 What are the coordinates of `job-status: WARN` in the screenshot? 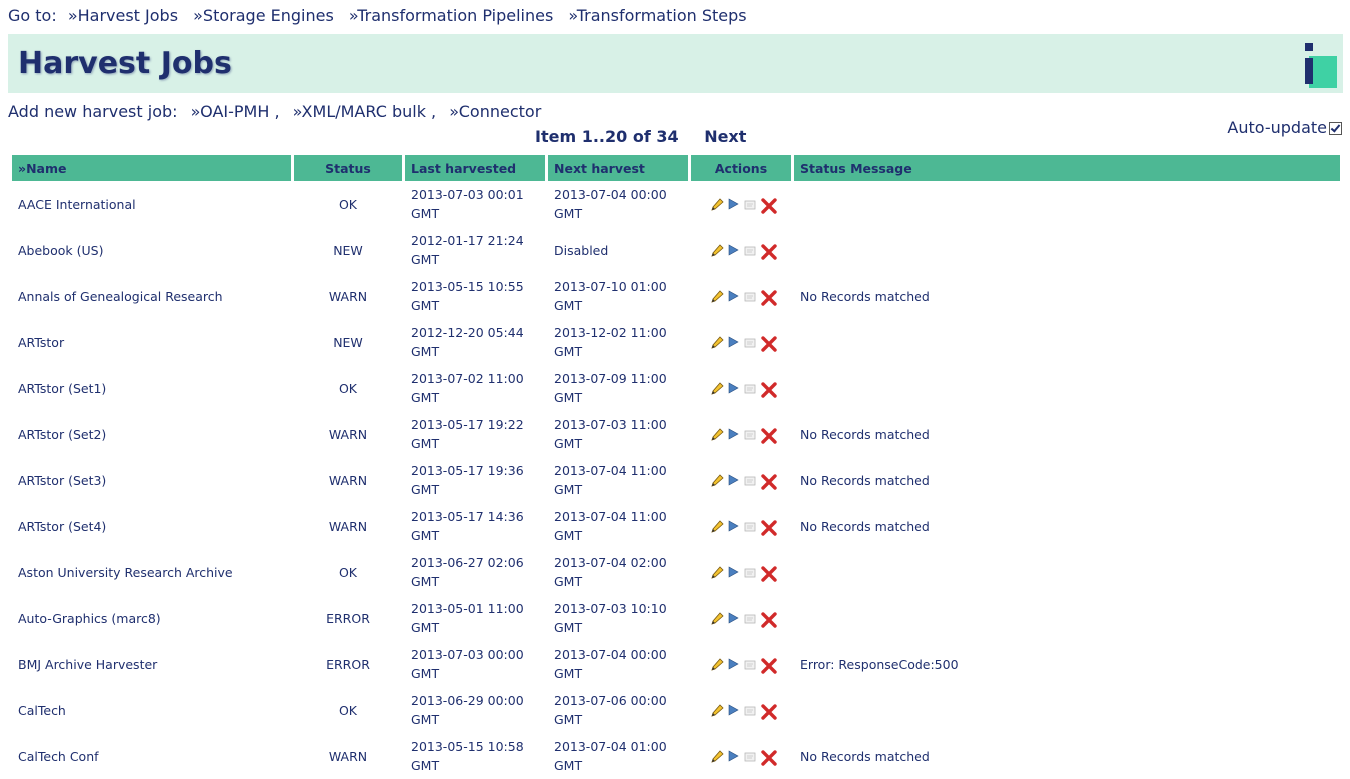 It's located at (348, 296).